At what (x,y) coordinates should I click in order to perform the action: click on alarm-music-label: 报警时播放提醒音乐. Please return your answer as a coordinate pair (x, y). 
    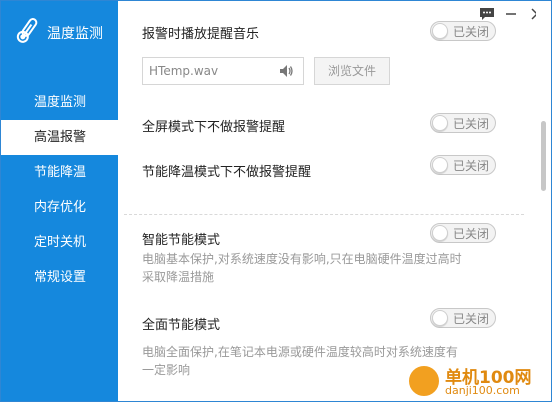
    Looking at the image, I should click on (201, 34).